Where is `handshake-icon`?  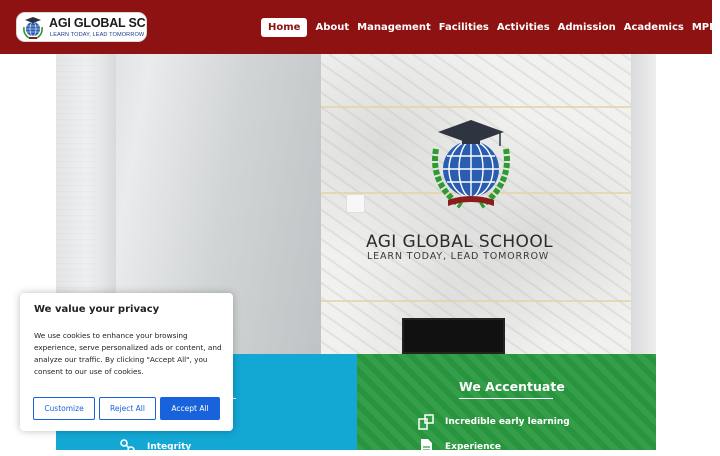
handshake-icon is located at coordinates (127, 446).